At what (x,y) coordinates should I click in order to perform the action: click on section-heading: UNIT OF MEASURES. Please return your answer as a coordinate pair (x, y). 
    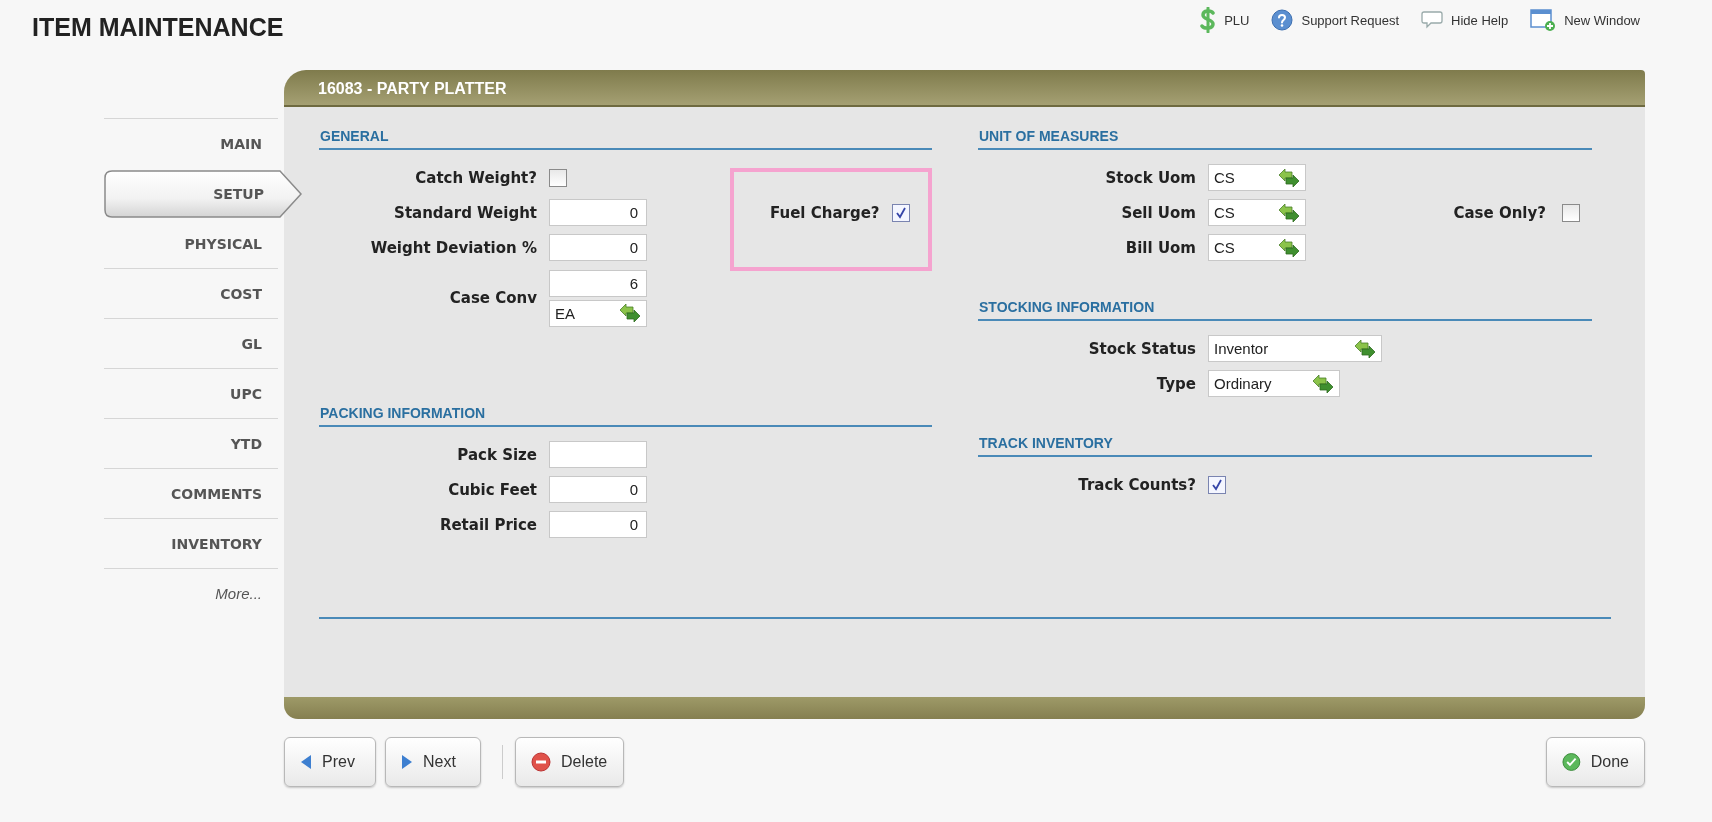
    Looking at the image, I should click on (1285, 138).